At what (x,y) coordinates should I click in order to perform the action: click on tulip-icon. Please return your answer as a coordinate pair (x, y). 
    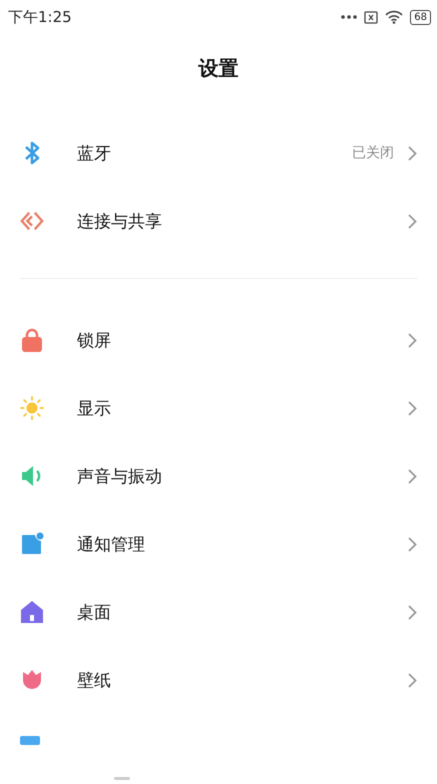
    Looking at the image, I should click on (32, 680).